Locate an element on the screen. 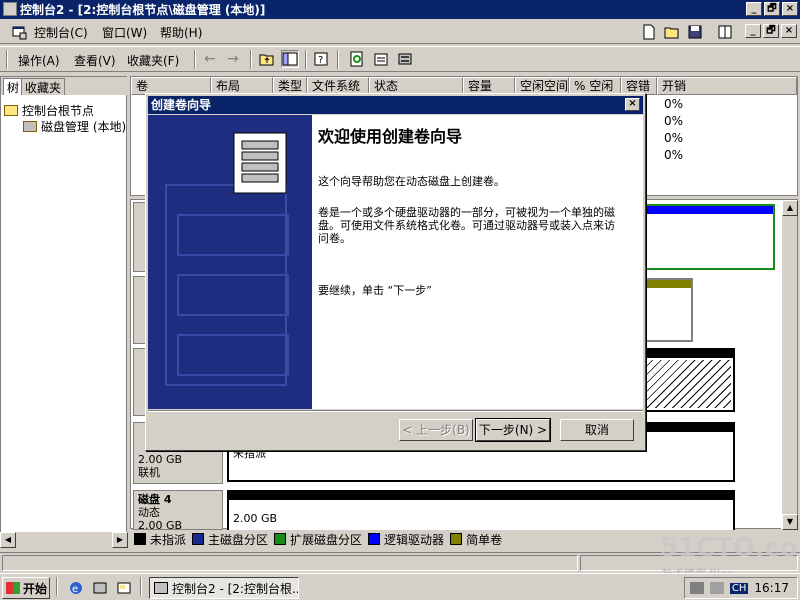 This screenshot has width=800, height=600. legend-item: 逻辑驱动器 is located at coordinates (406, 539).